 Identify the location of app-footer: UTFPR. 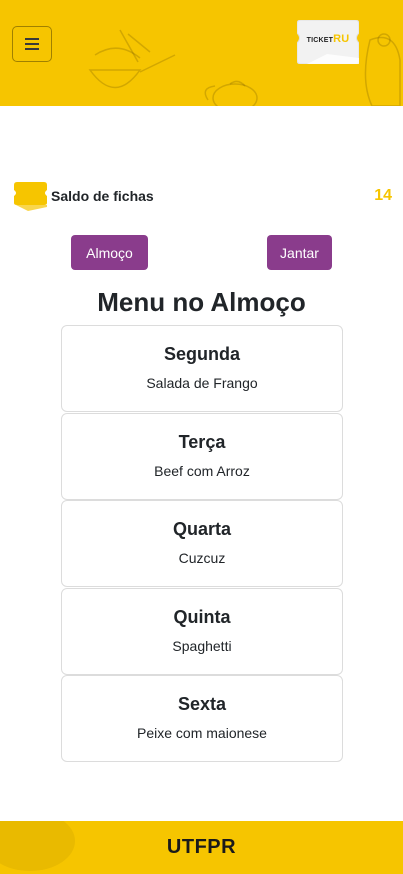
(201, 847).